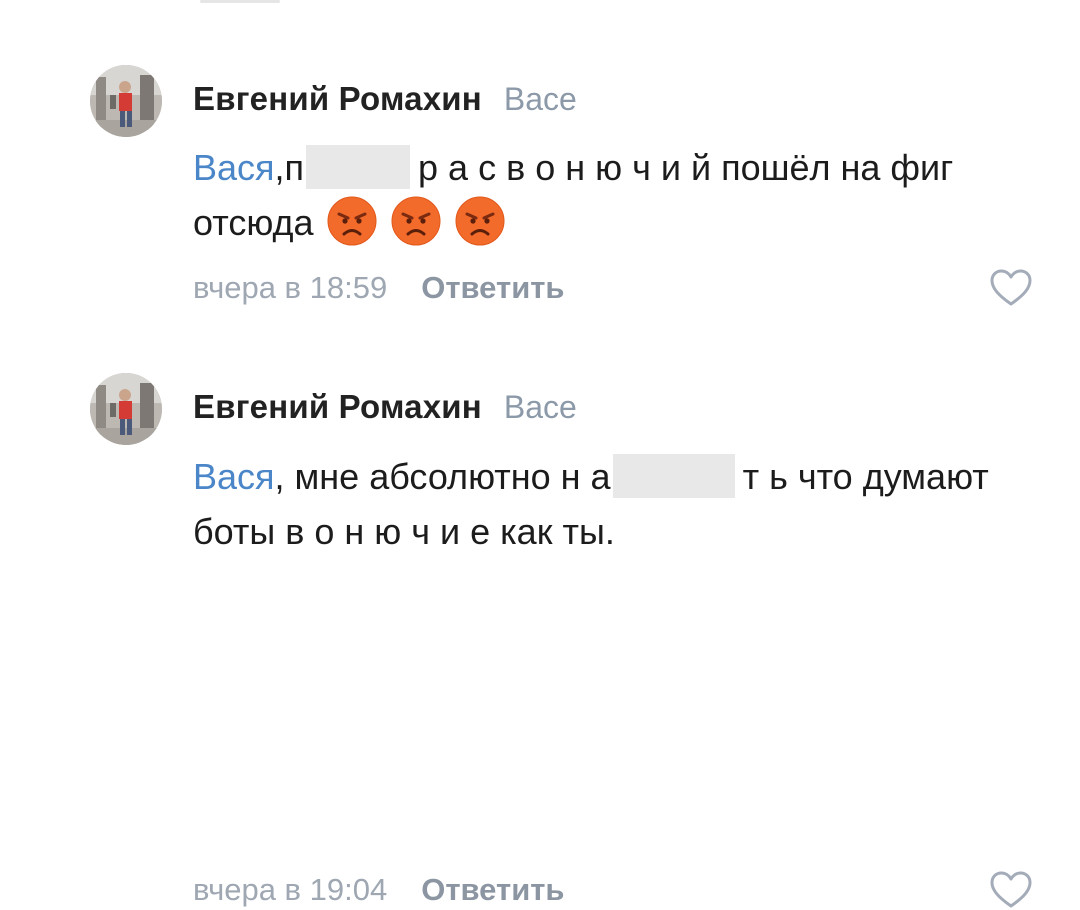 The width and height of the screenshot is (1080, 910). I want to click on previous-comment-edge, so click(240, 1).